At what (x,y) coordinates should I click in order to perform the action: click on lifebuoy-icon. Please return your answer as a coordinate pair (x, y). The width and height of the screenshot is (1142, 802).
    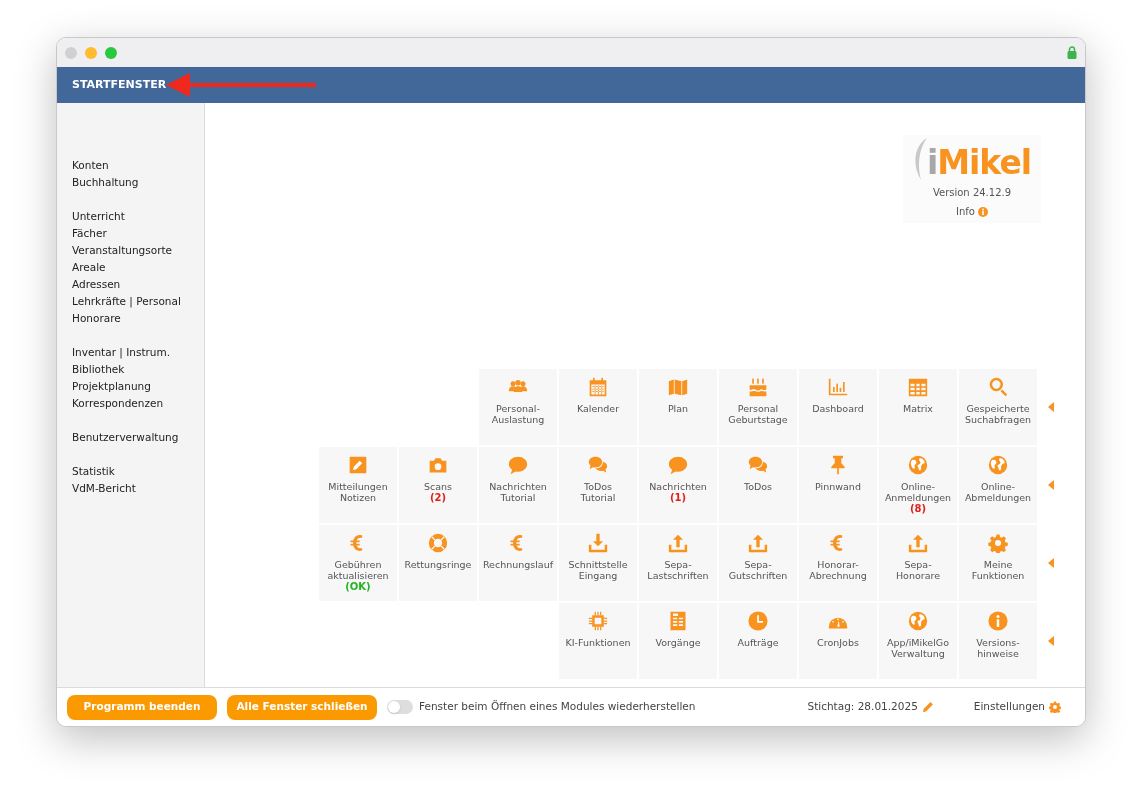
    Looking at the image, I should click on (438, 543).